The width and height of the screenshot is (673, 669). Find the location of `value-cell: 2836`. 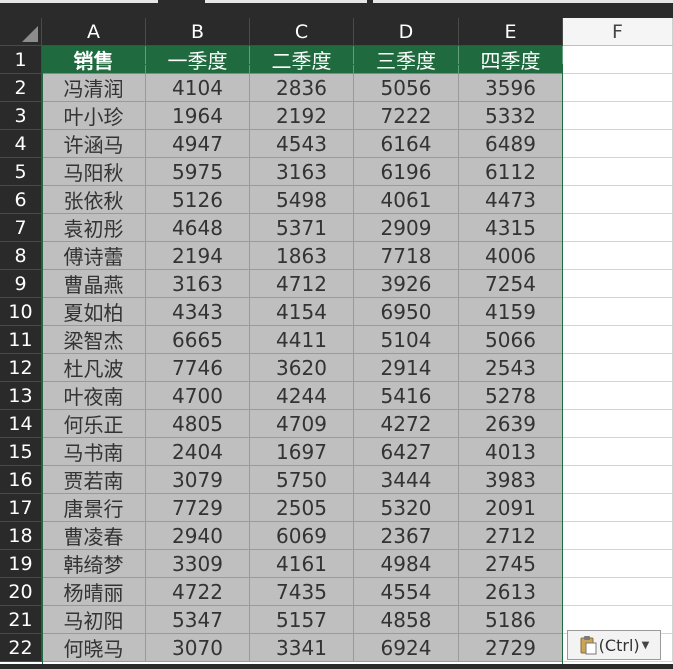

value-cell: 2836 is located at coordinates (302, 88).